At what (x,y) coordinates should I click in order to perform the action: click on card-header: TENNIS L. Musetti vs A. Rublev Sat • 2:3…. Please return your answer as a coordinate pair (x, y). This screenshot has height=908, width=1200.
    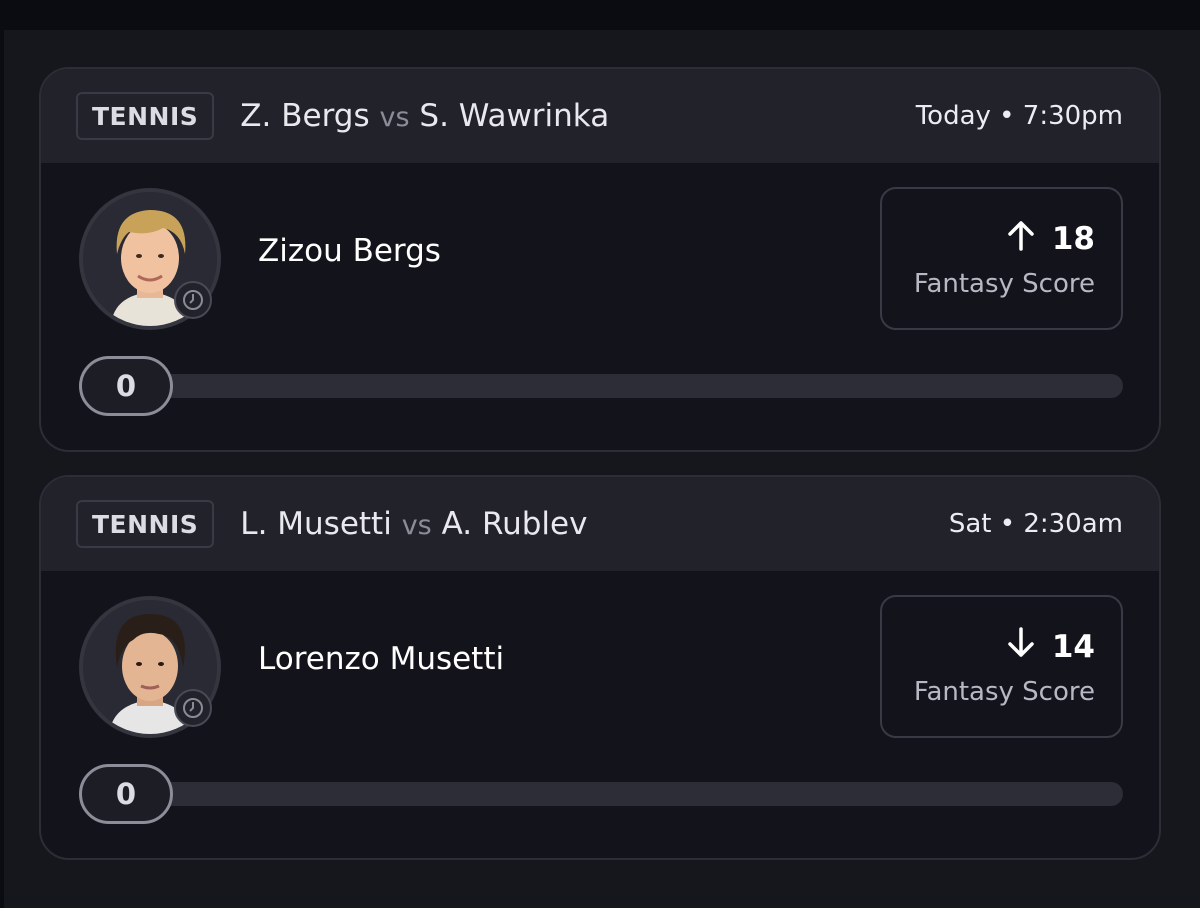
    Looking at the image, I should click on (600, 524).